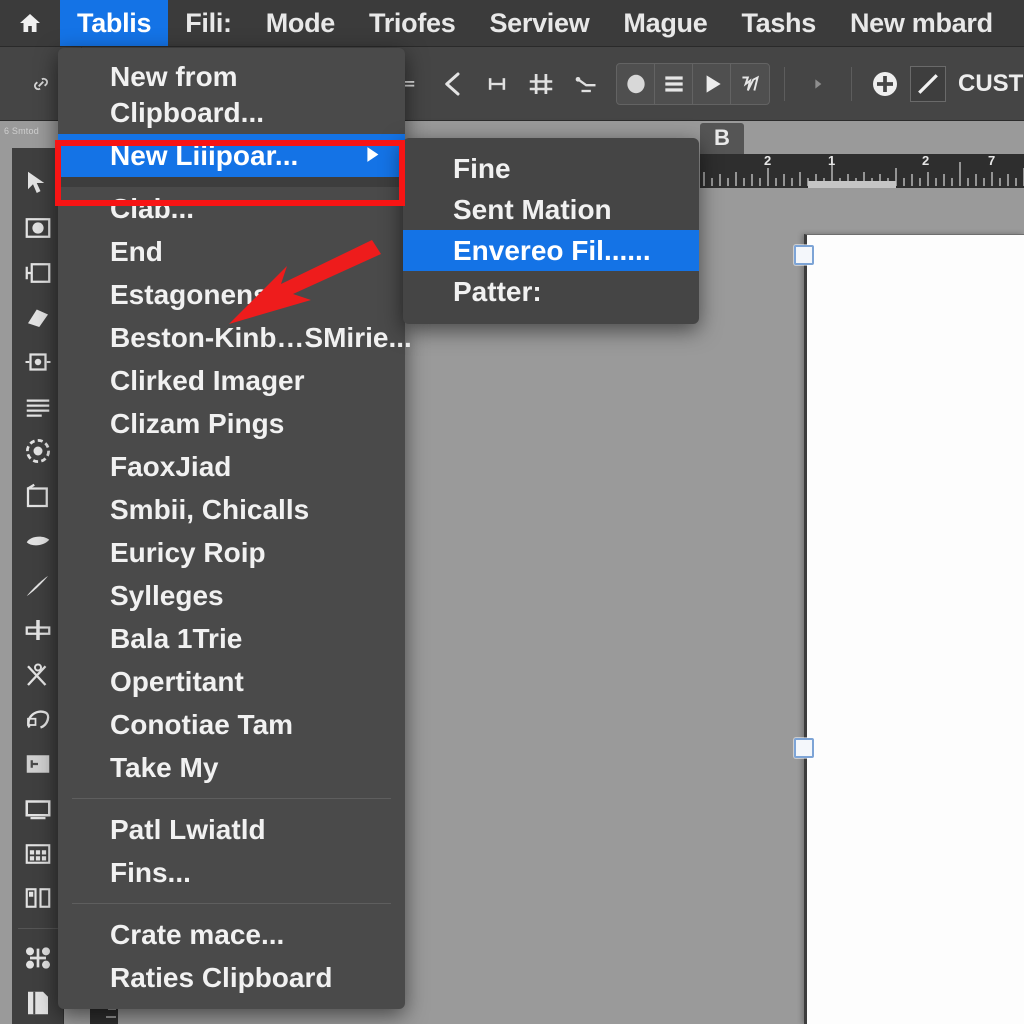 The height and width of the screenshot is (1024, 1024). I want to click on ruler-tick-label: 2, so click(926, 161).